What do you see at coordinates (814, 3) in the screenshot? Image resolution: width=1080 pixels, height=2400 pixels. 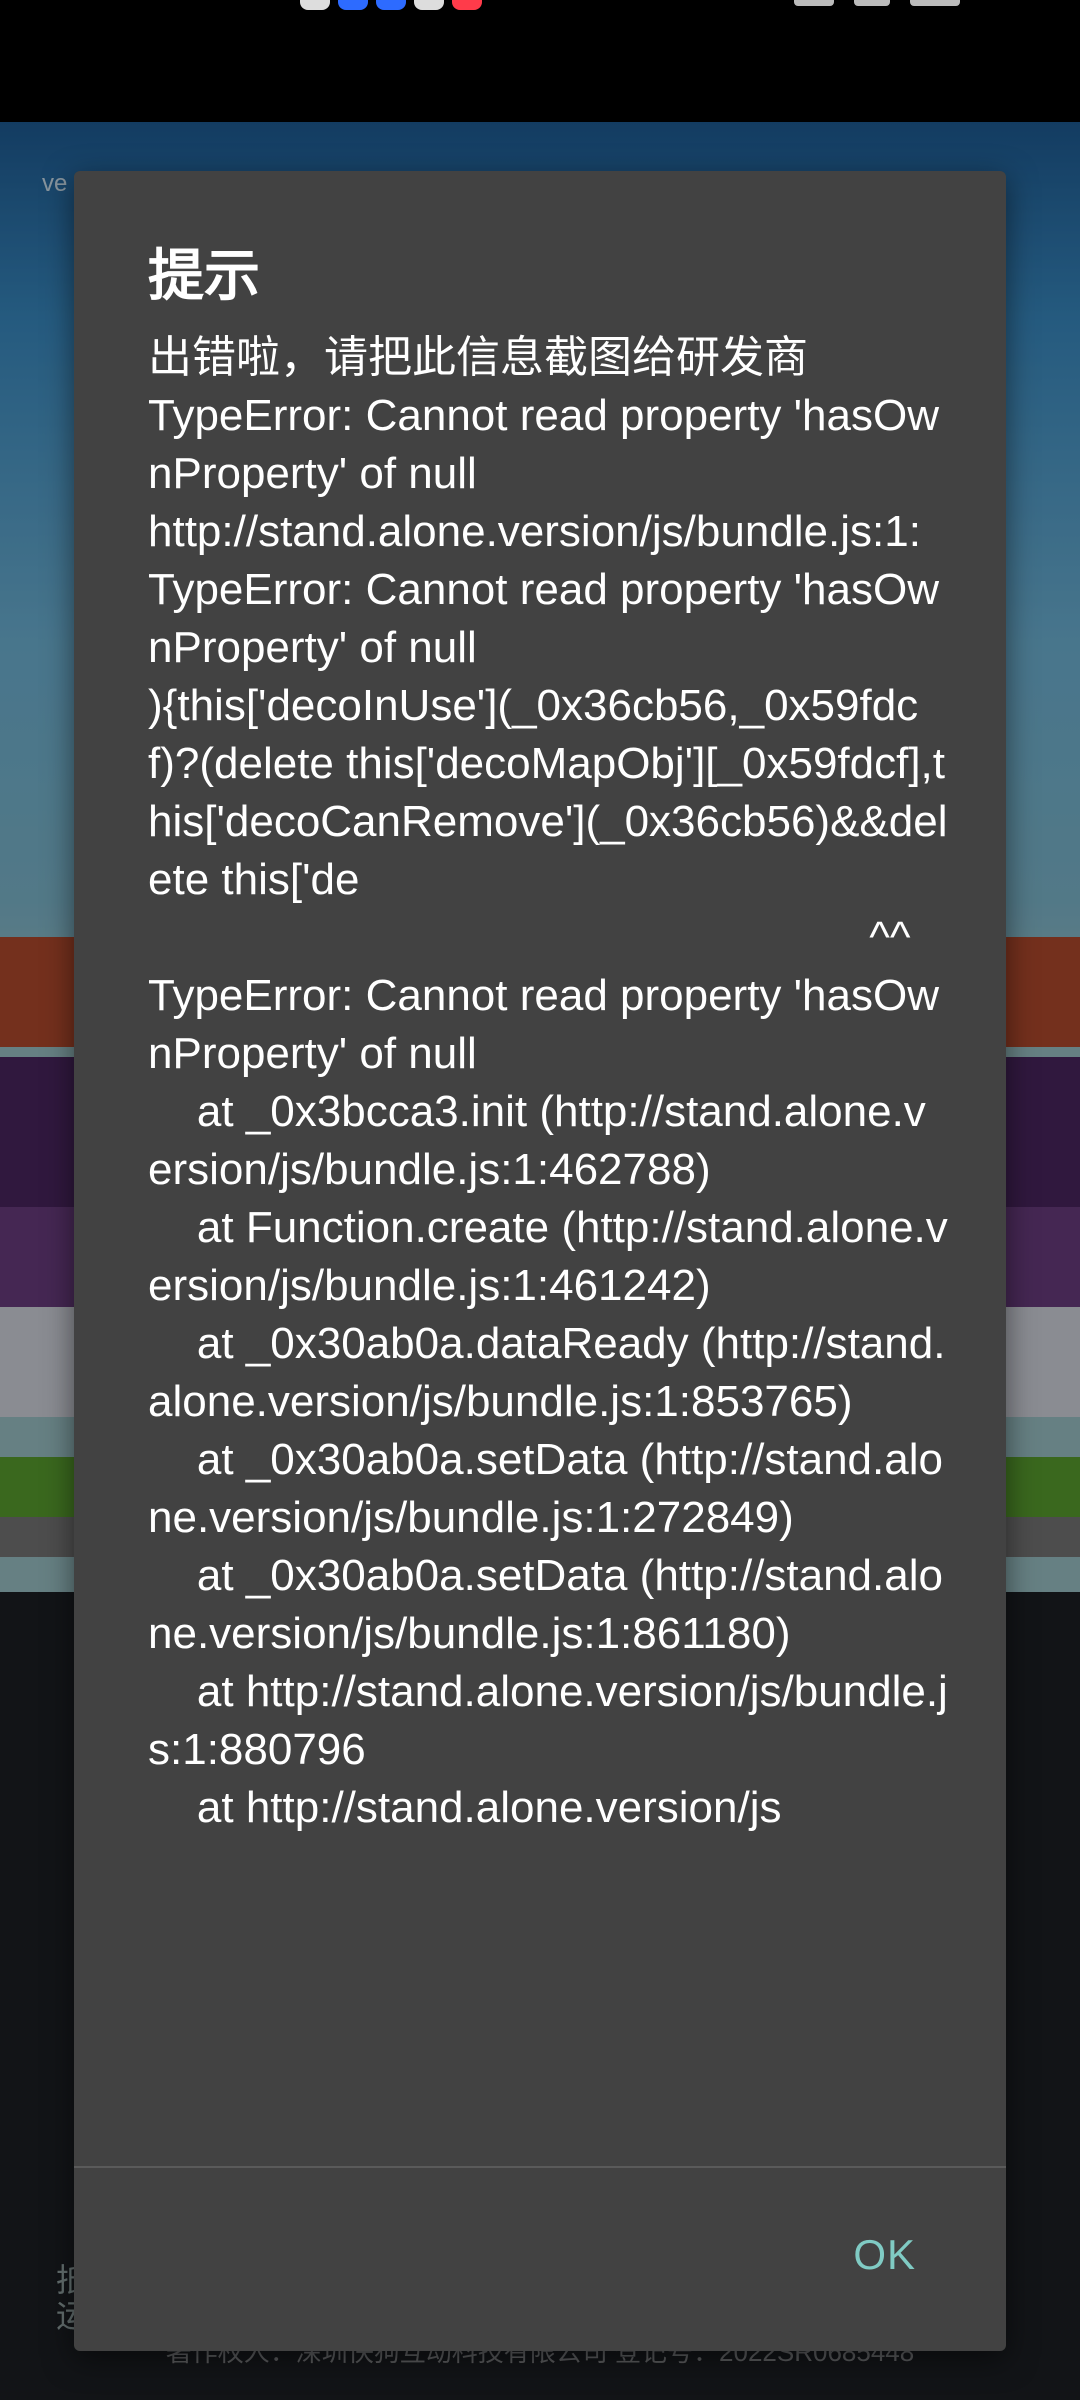 I see `signal-icon` at bounding box center [814, 3].